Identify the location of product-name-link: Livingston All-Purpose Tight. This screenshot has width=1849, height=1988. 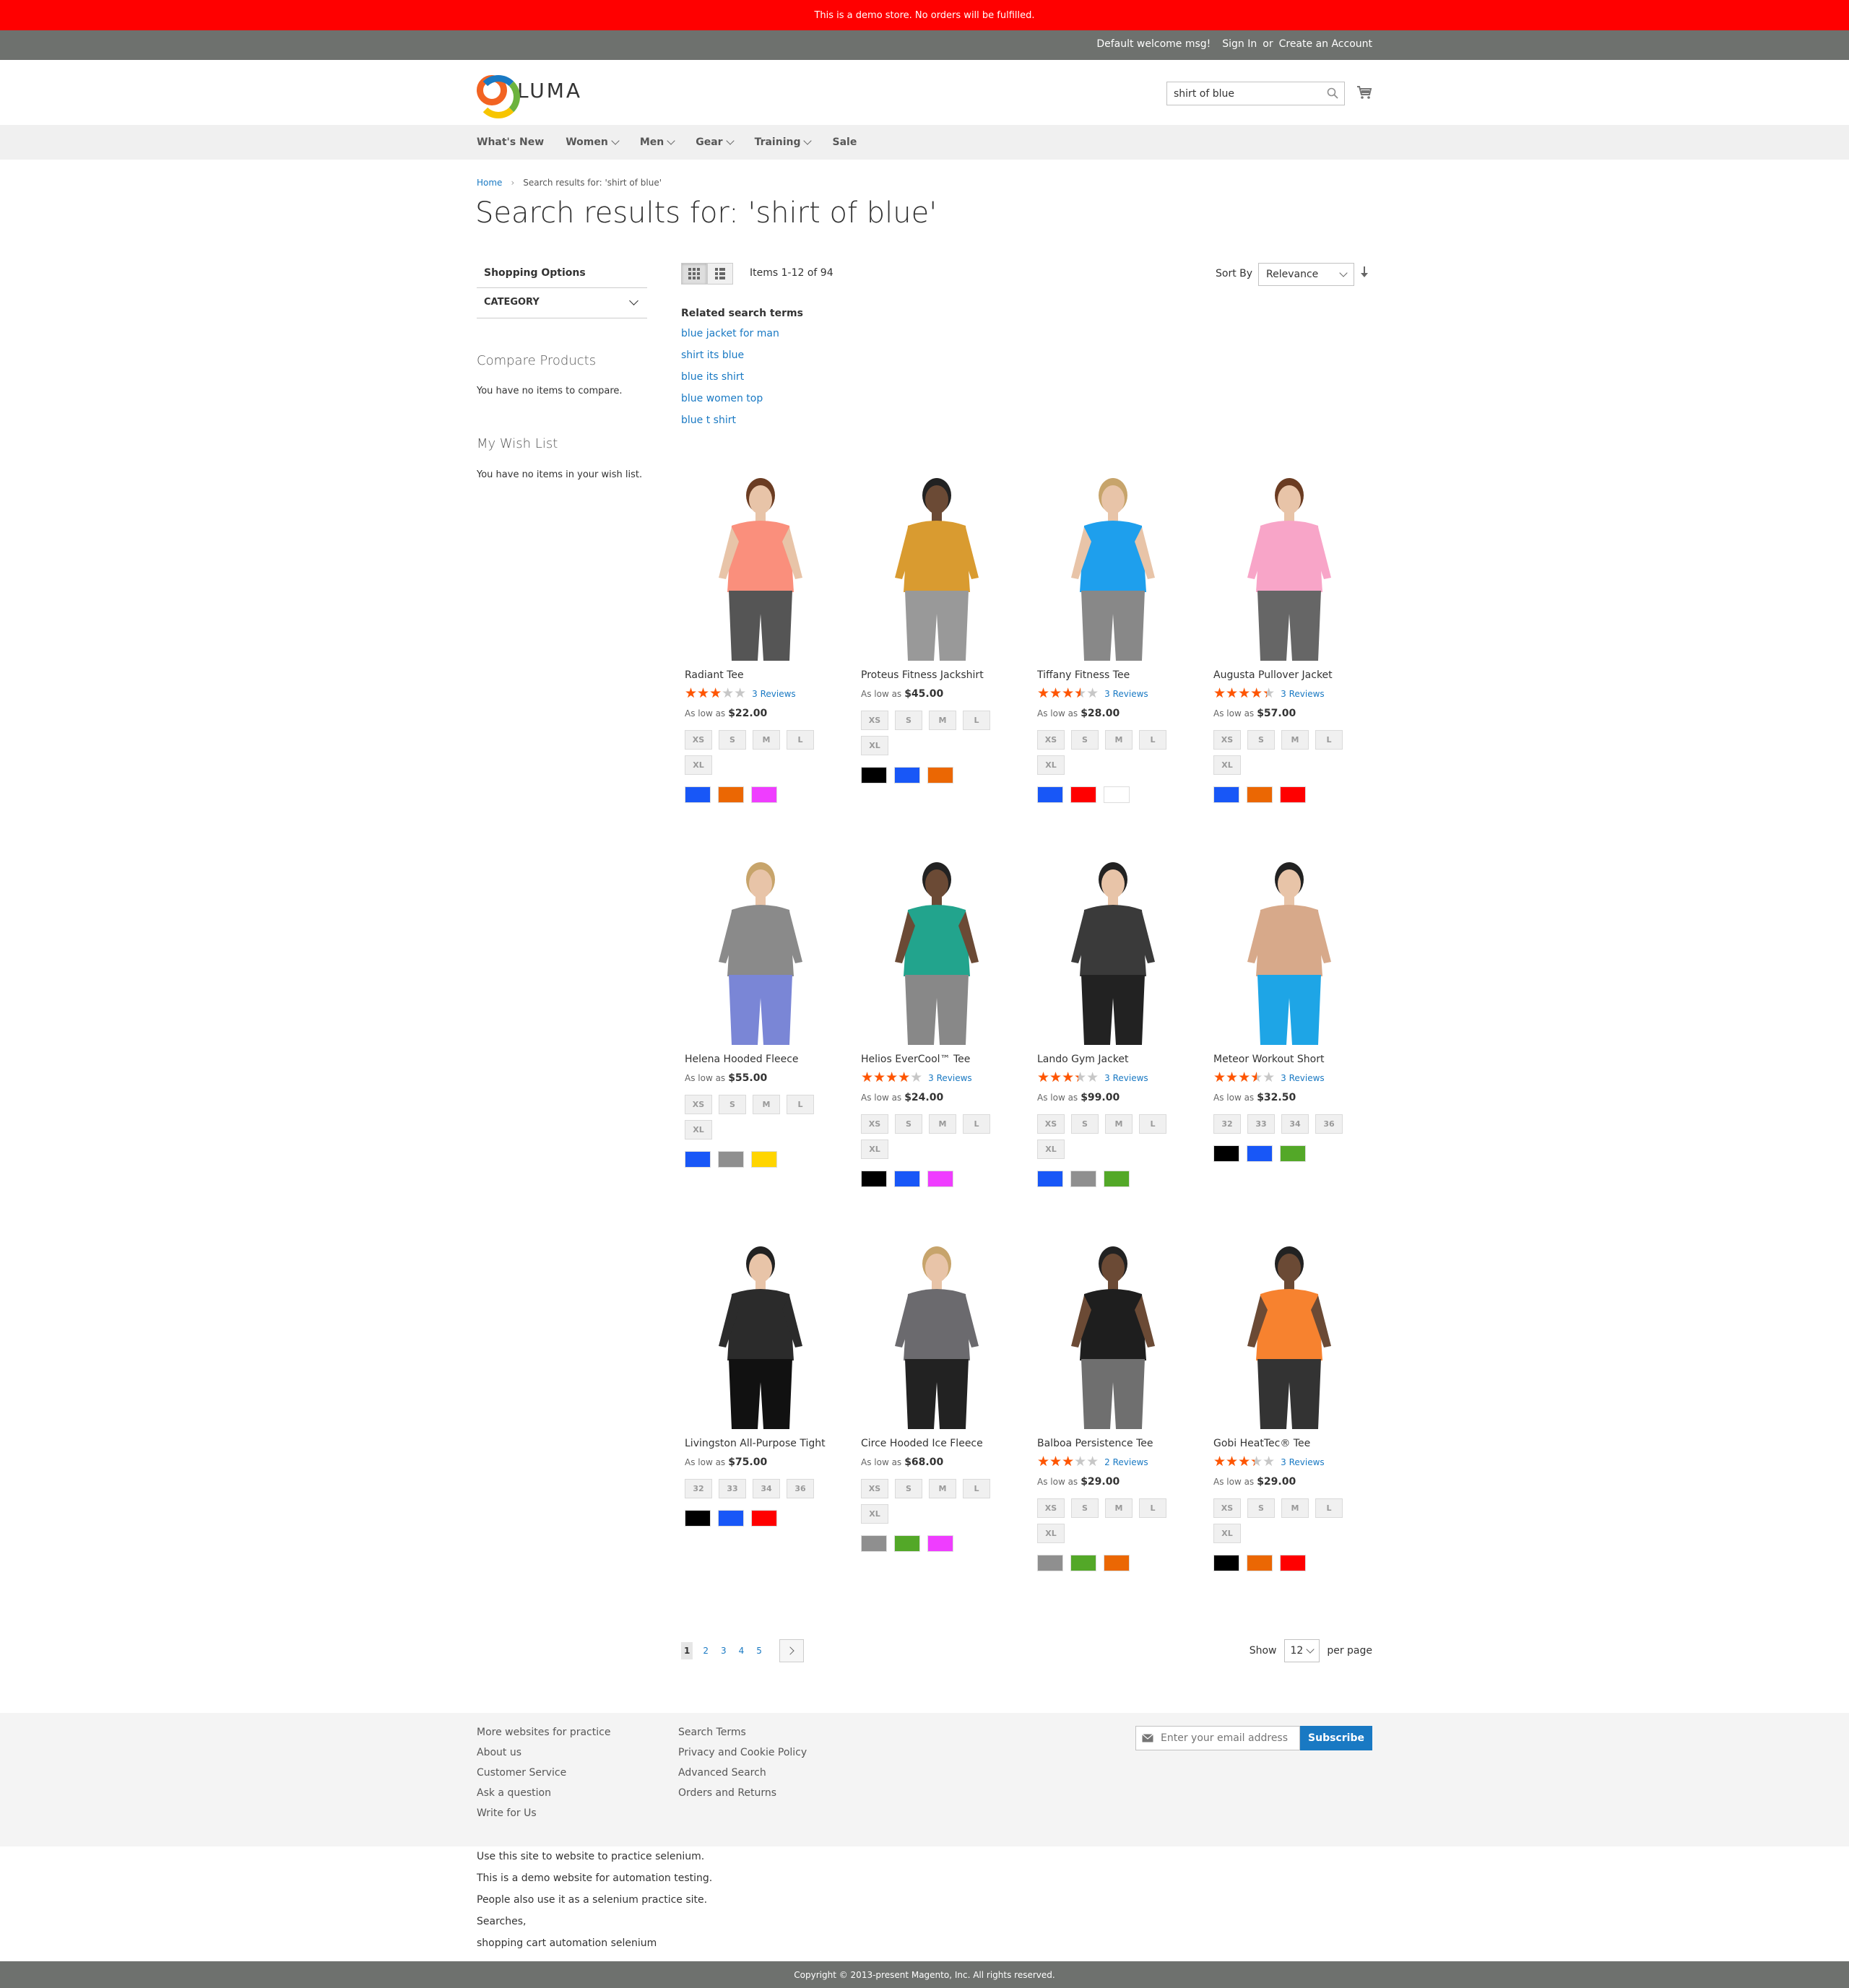
(763, 1443).